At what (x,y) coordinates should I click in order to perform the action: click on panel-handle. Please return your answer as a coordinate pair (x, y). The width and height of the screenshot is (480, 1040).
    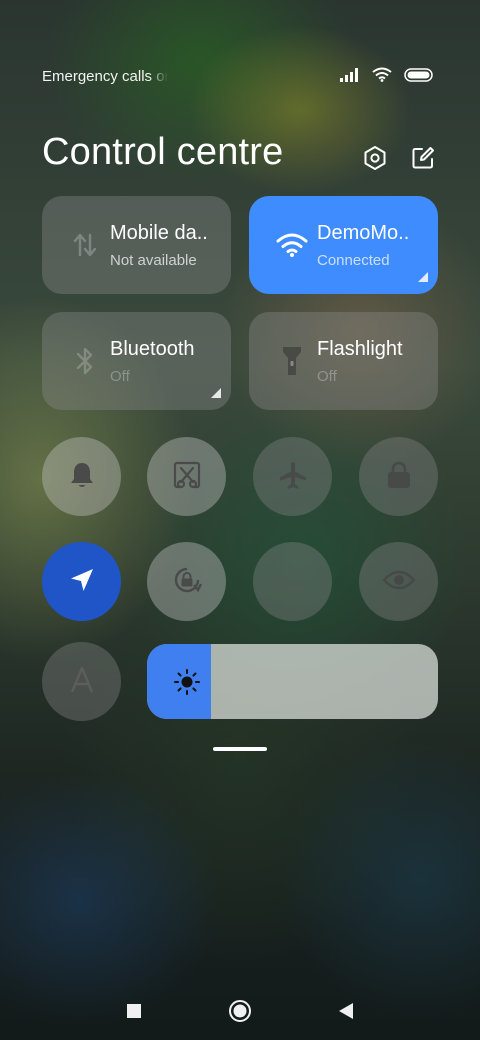
    Looking at the image, I should click on (240, 749).